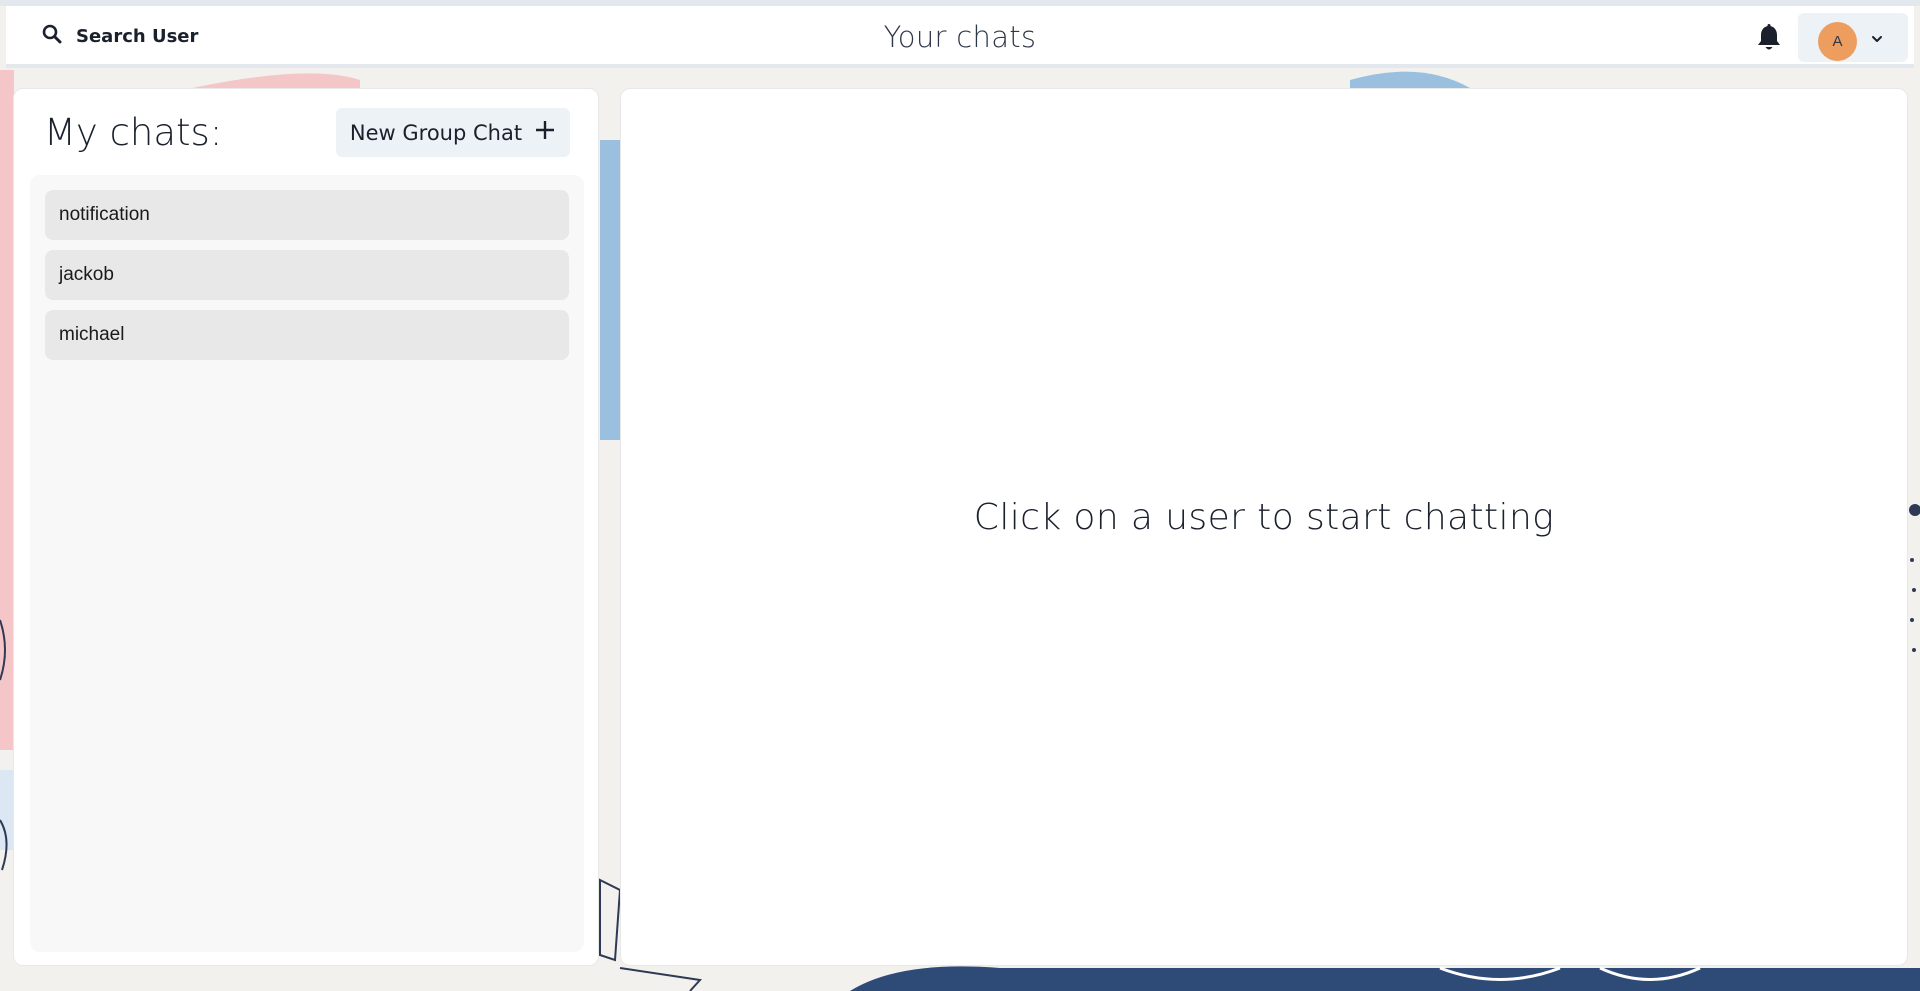  What do you see at coordinates (307, 215) in the screenshot?
I see `chat-item-notification: notification` at bounding box center [307, 215].